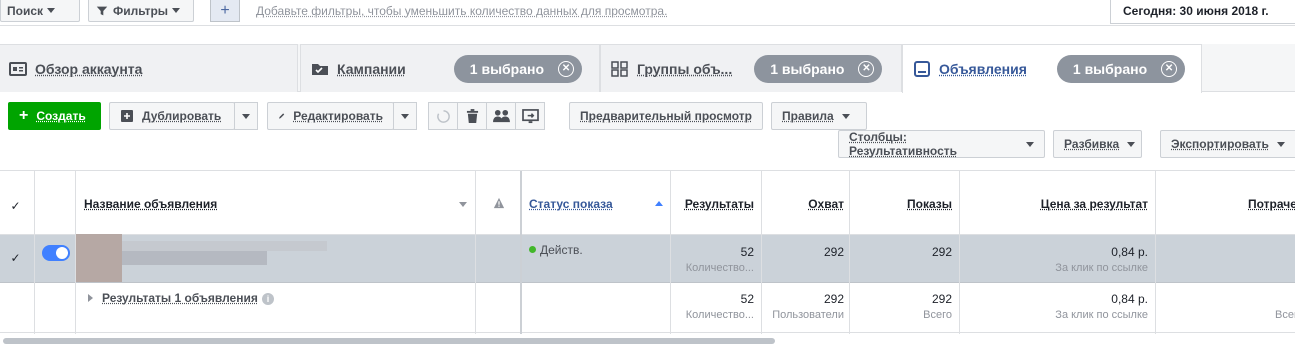 The height and width of the screenshot is (356, 1295). I want to click on ad-thumbnail, so click(99, 258).